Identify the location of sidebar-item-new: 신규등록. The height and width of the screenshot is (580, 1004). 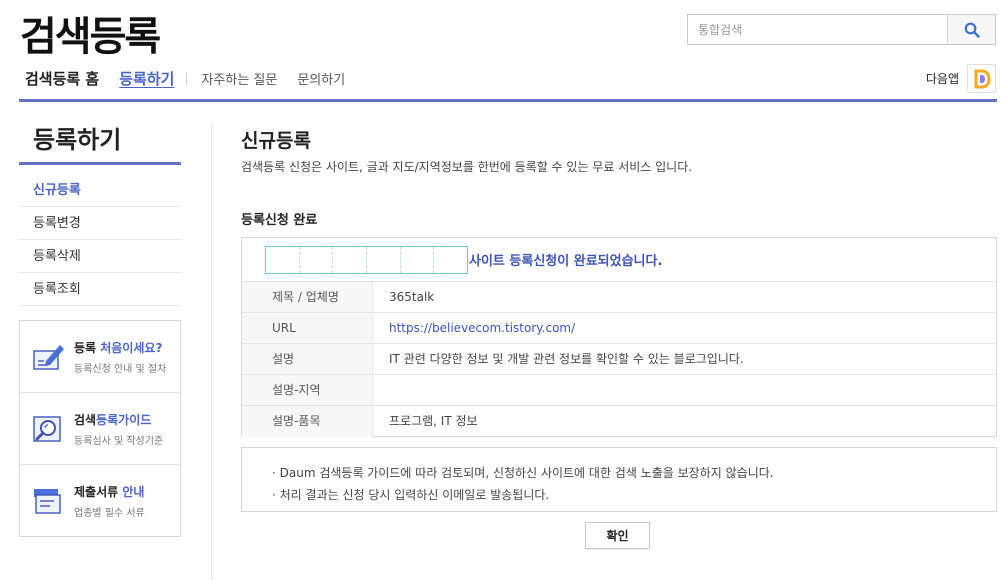
(100, 190).